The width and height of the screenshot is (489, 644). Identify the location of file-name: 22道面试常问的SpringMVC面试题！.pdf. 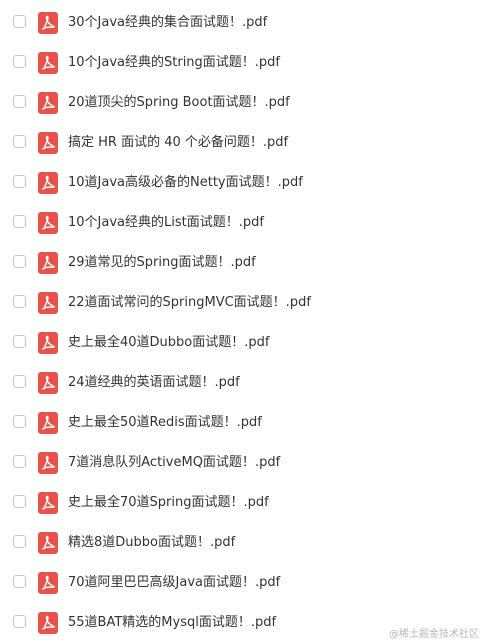
(189, 302).